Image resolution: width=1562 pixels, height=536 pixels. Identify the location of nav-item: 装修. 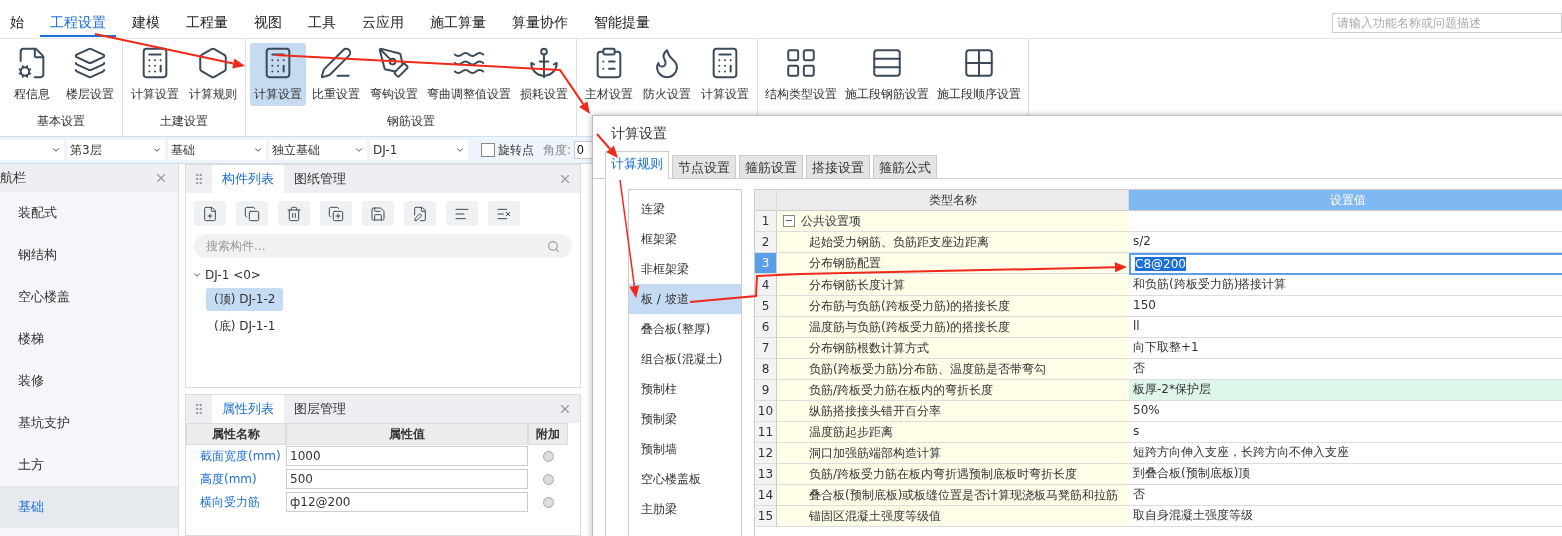
(89, 381).